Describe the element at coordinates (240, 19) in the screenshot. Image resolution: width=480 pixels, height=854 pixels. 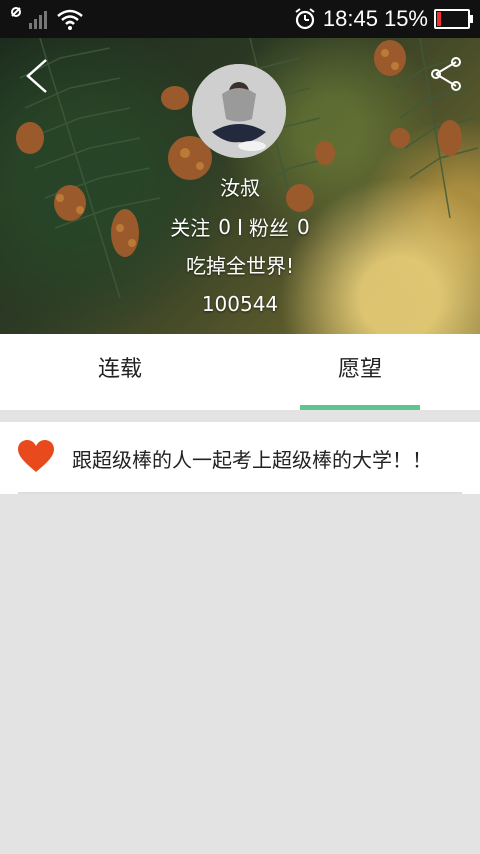
I see `status-bar: 18:45 15%` at that location.